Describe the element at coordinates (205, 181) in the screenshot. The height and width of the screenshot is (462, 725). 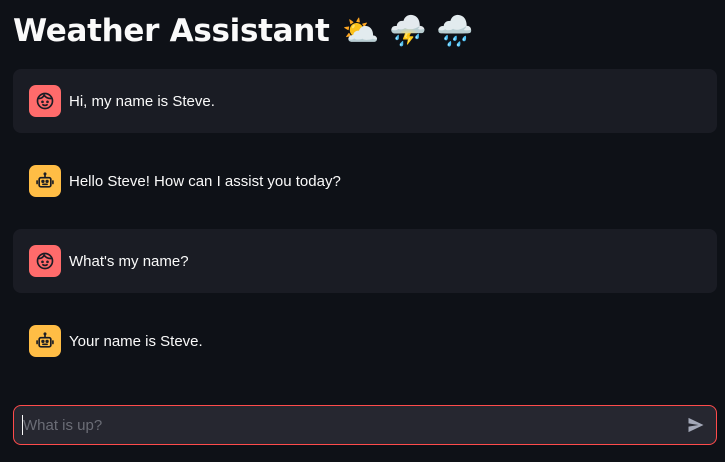
I see `message-text: Hello Steve! How can I assist you today?` at that location.